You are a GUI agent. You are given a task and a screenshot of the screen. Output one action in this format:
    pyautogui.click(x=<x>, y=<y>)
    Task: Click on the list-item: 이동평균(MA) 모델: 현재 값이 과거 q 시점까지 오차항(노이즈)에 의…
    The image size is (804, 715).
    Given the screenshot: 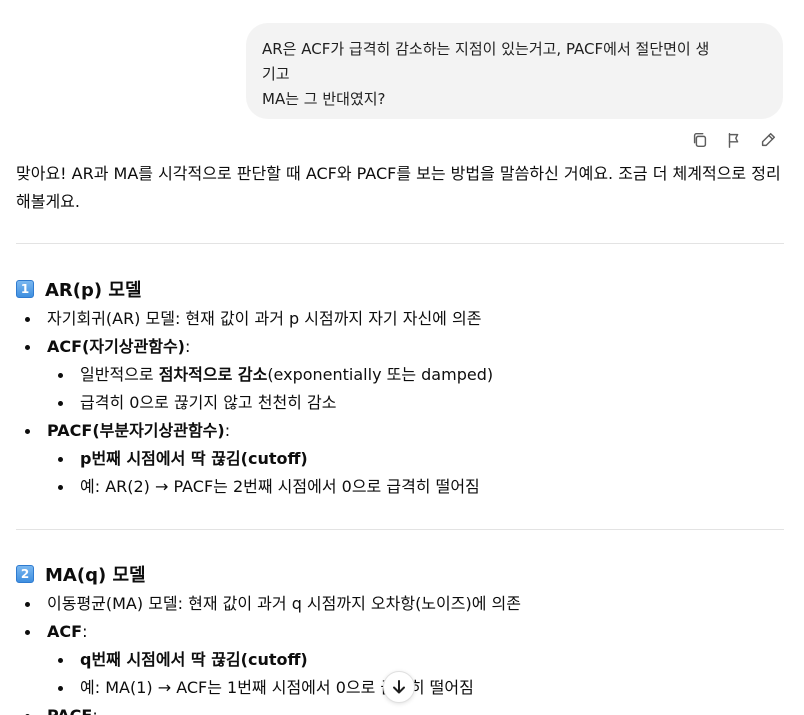 What is the action you would take?
    pyautogui.click(x=400, y=604)
    